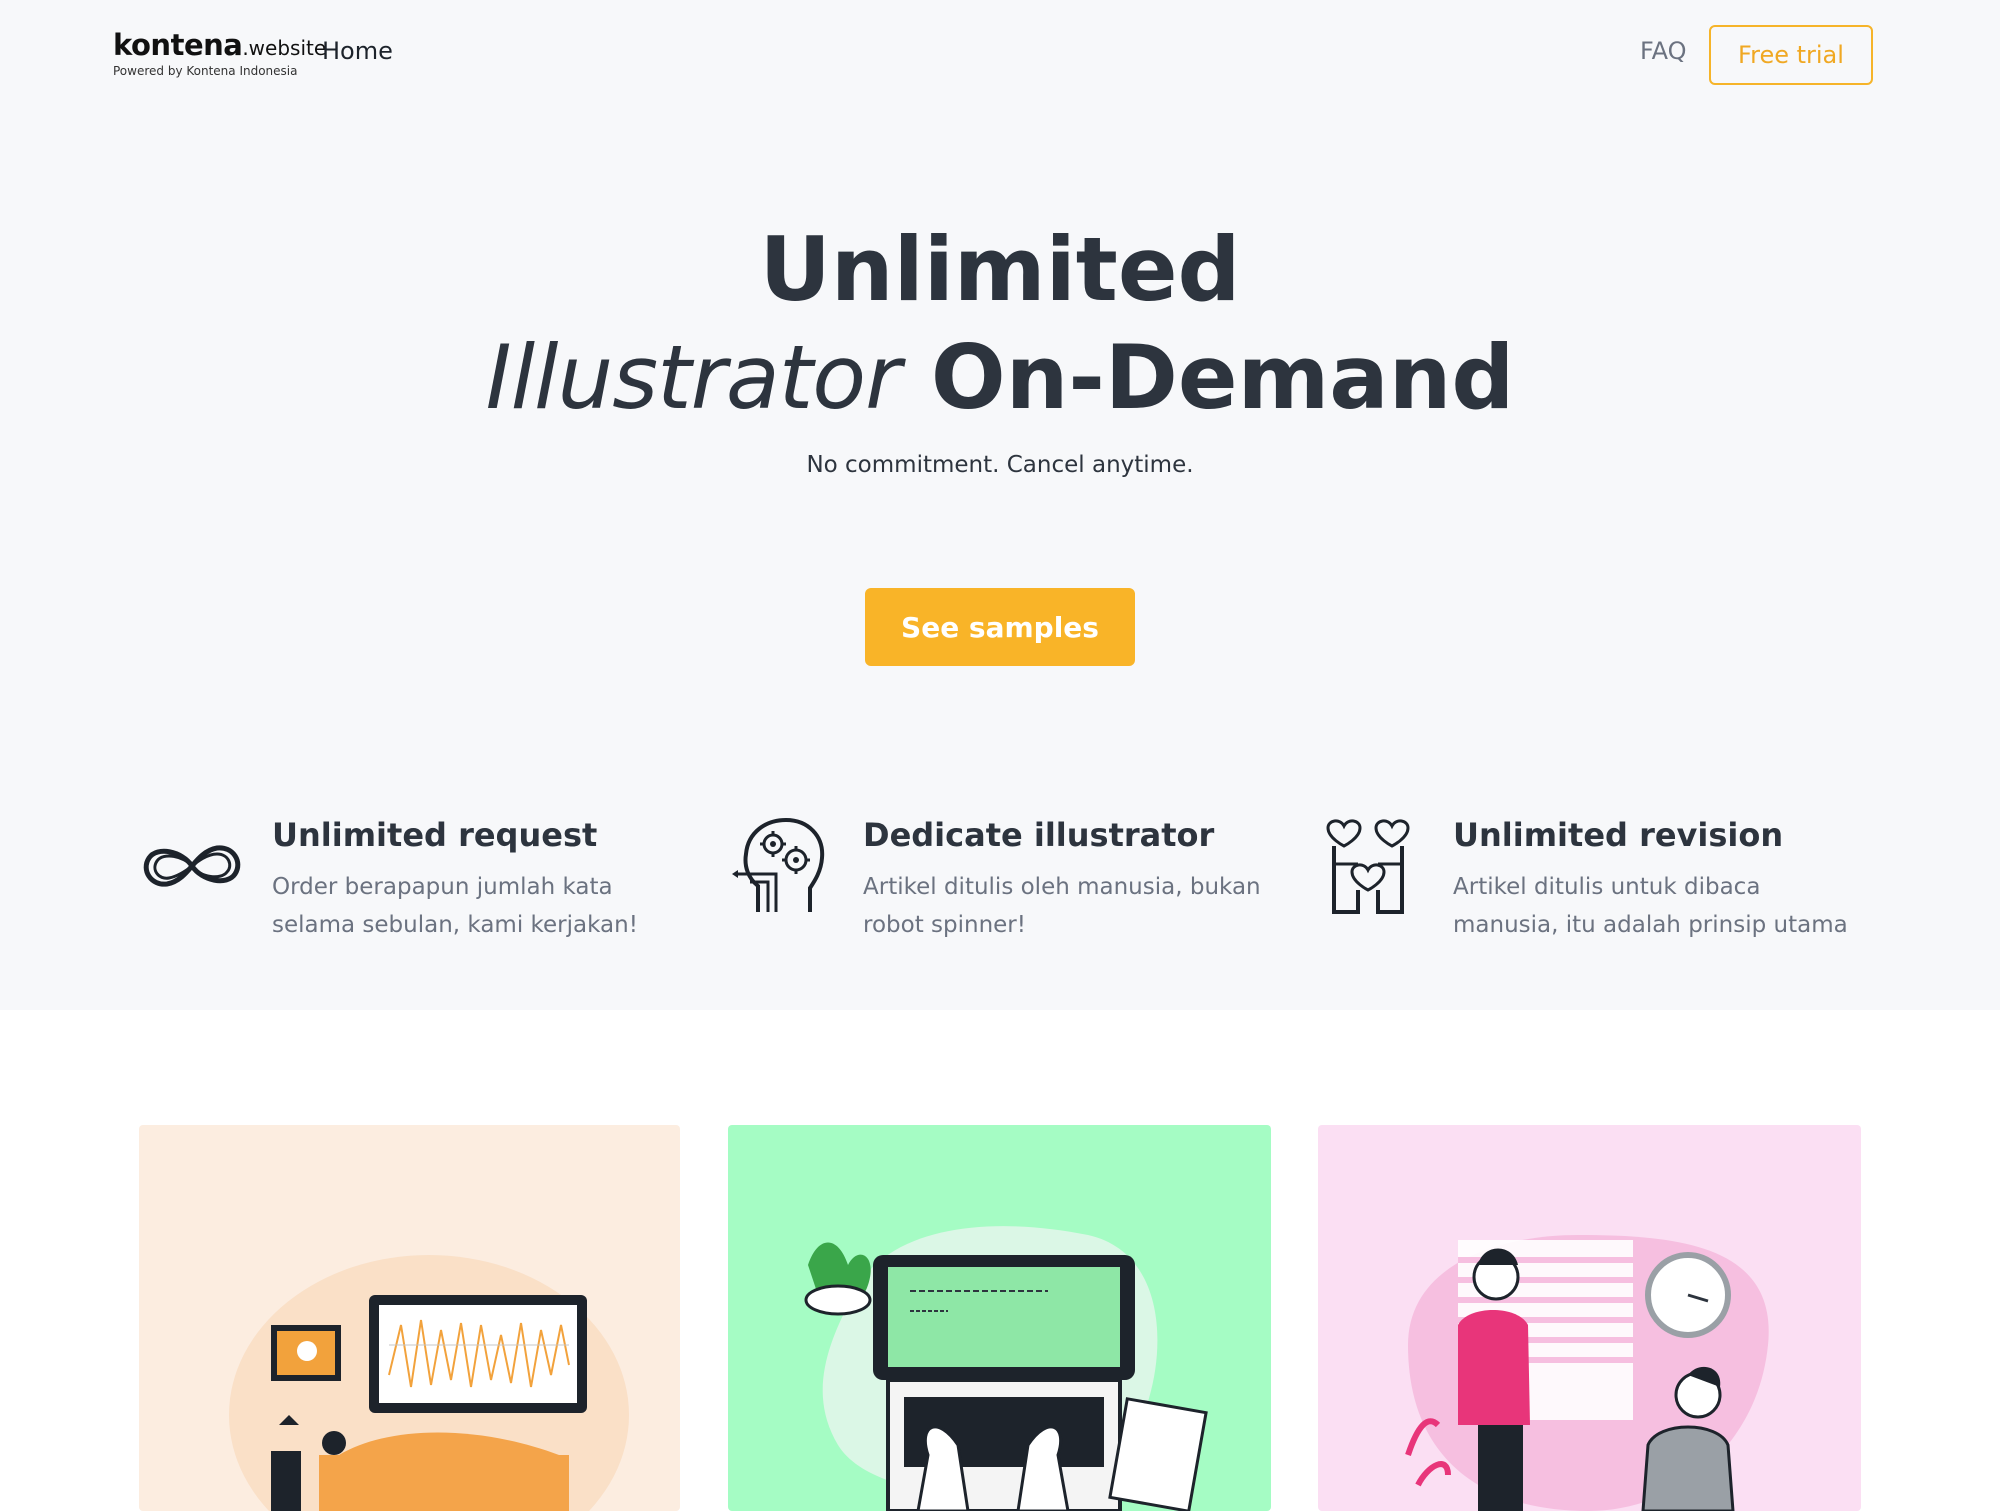  I want to click on hero-title-line2: Illustrator On-Demand, so click(1000, 378).